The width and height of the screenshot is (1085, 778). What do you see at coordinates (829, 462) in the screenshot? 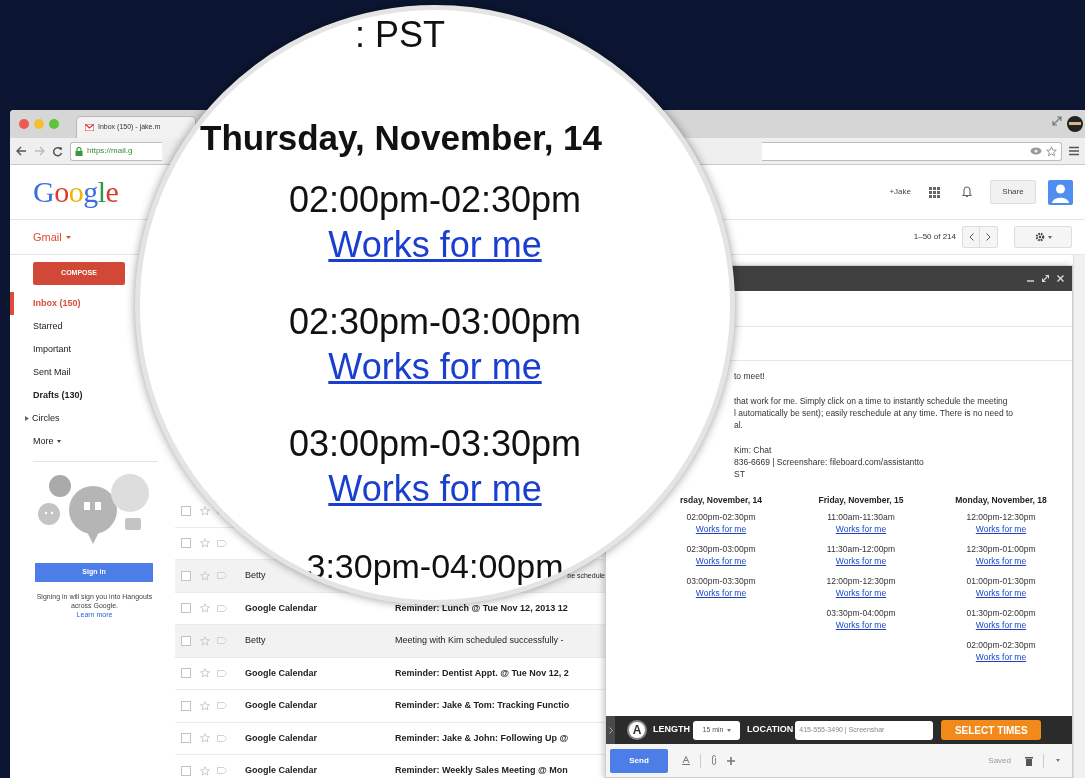
I see `message-line: 836-6669 | Screenshare: fileboard.com/assistantto` at bounding box center [829, 462].